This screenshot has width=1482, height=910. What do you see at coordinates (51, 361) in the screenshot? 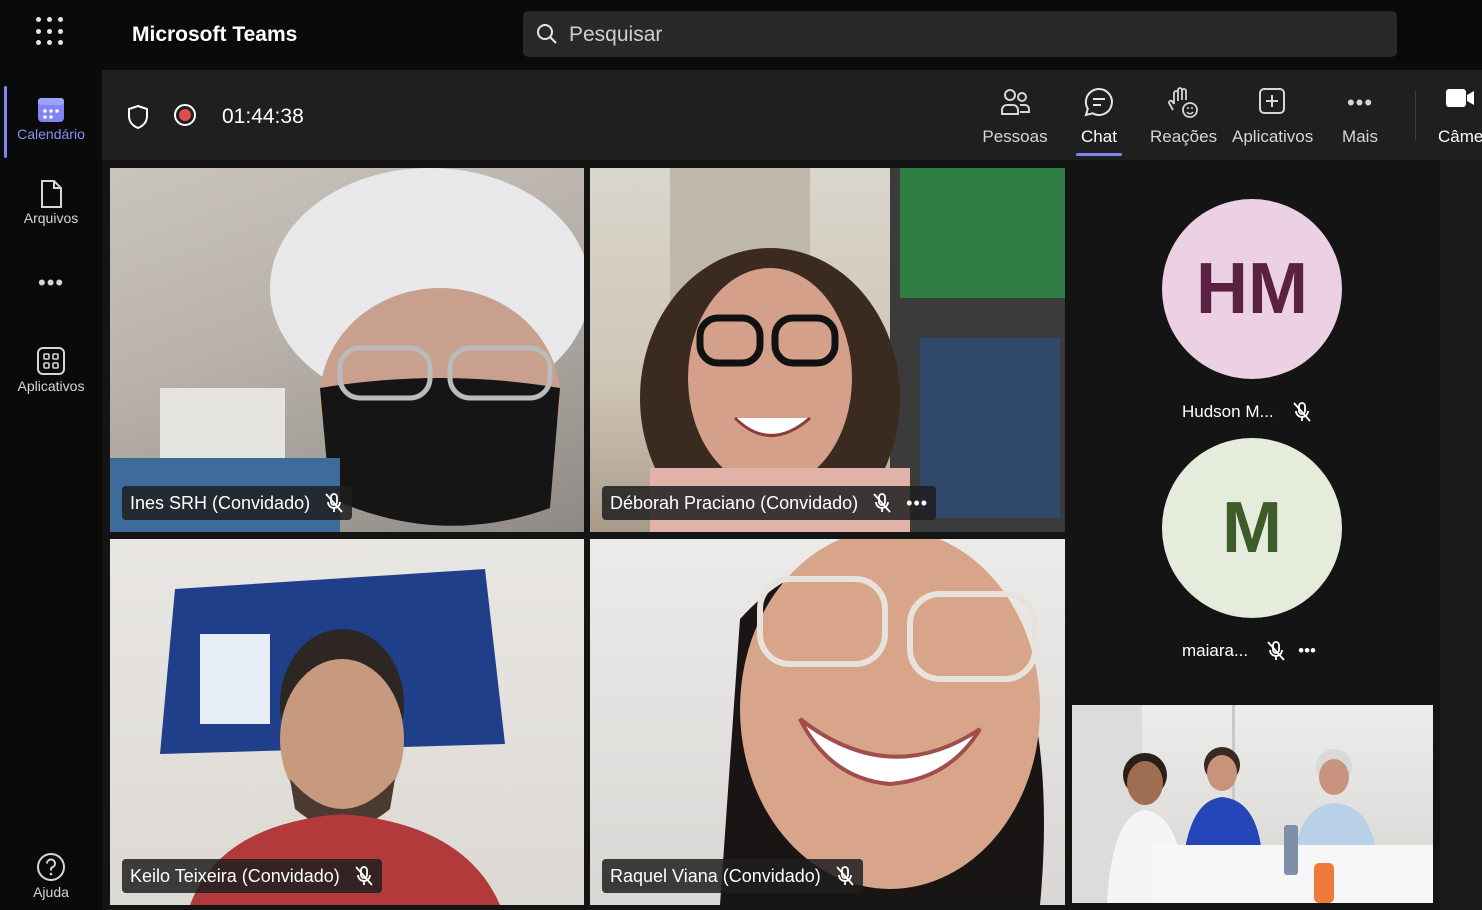
I see `apps-icon` at bounding box center [51, 361].